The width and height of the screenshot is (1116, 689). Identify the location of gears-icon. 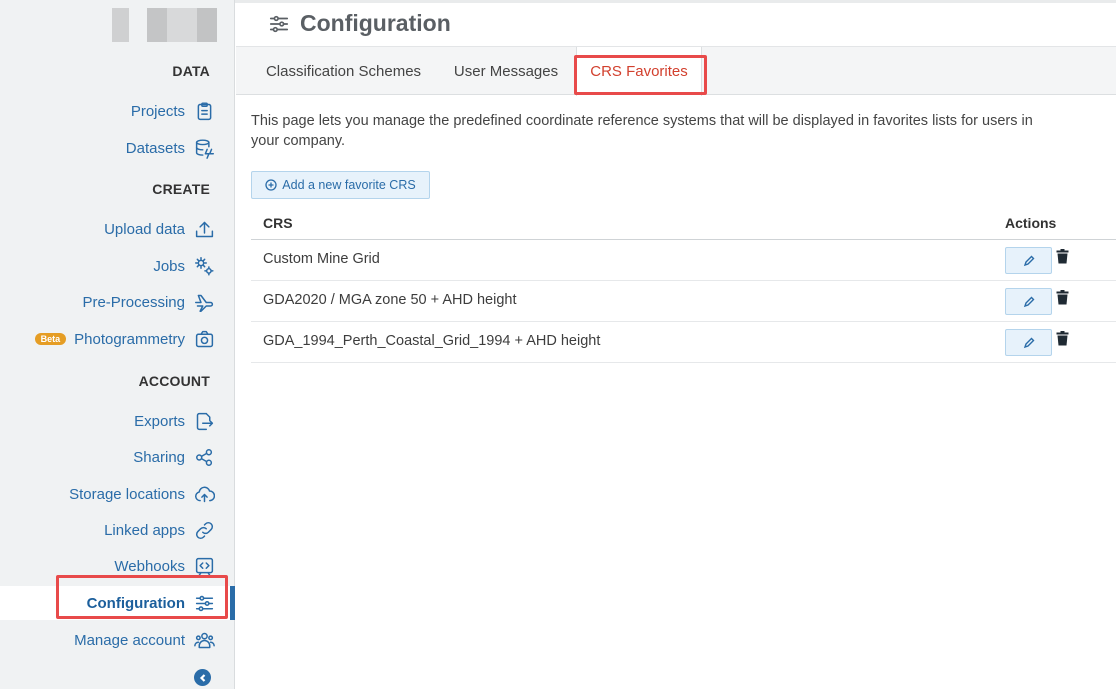
(204, 266).